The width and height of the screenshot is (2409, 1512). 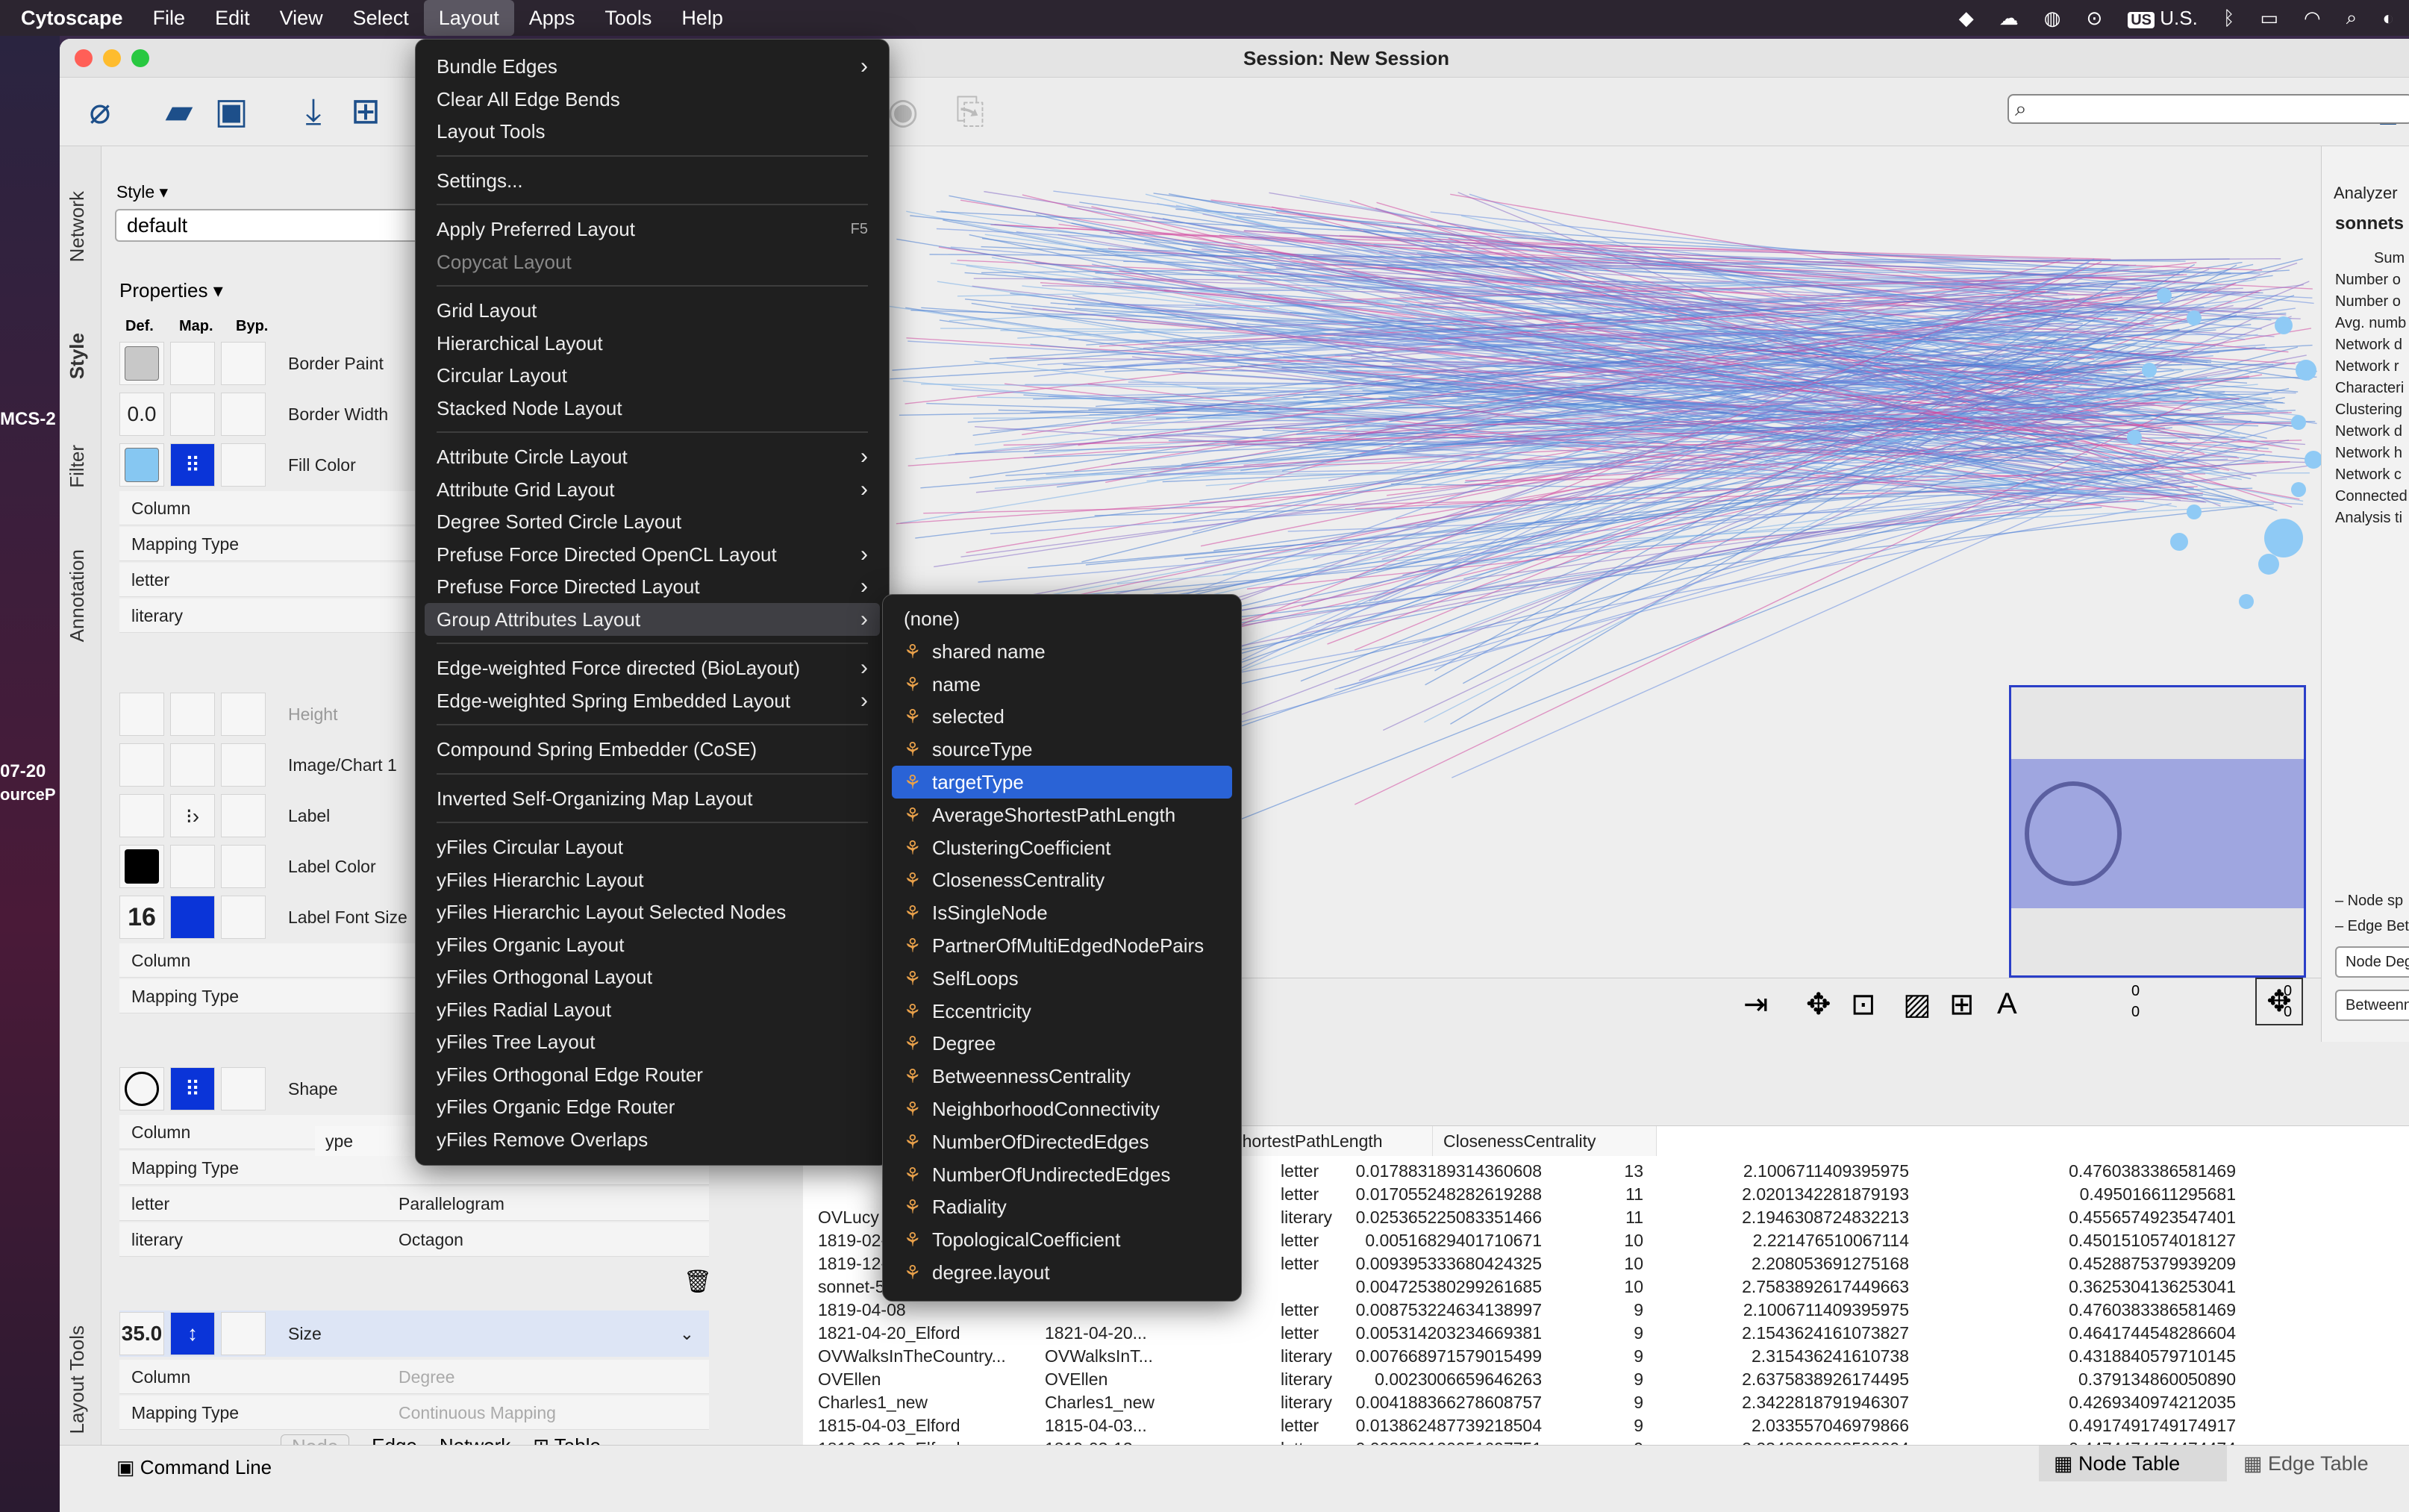 What do you see at coordinates (179, 112) in the screenshot?
I see `open-folder-icon: ▰` at bounding box center [179, 112].